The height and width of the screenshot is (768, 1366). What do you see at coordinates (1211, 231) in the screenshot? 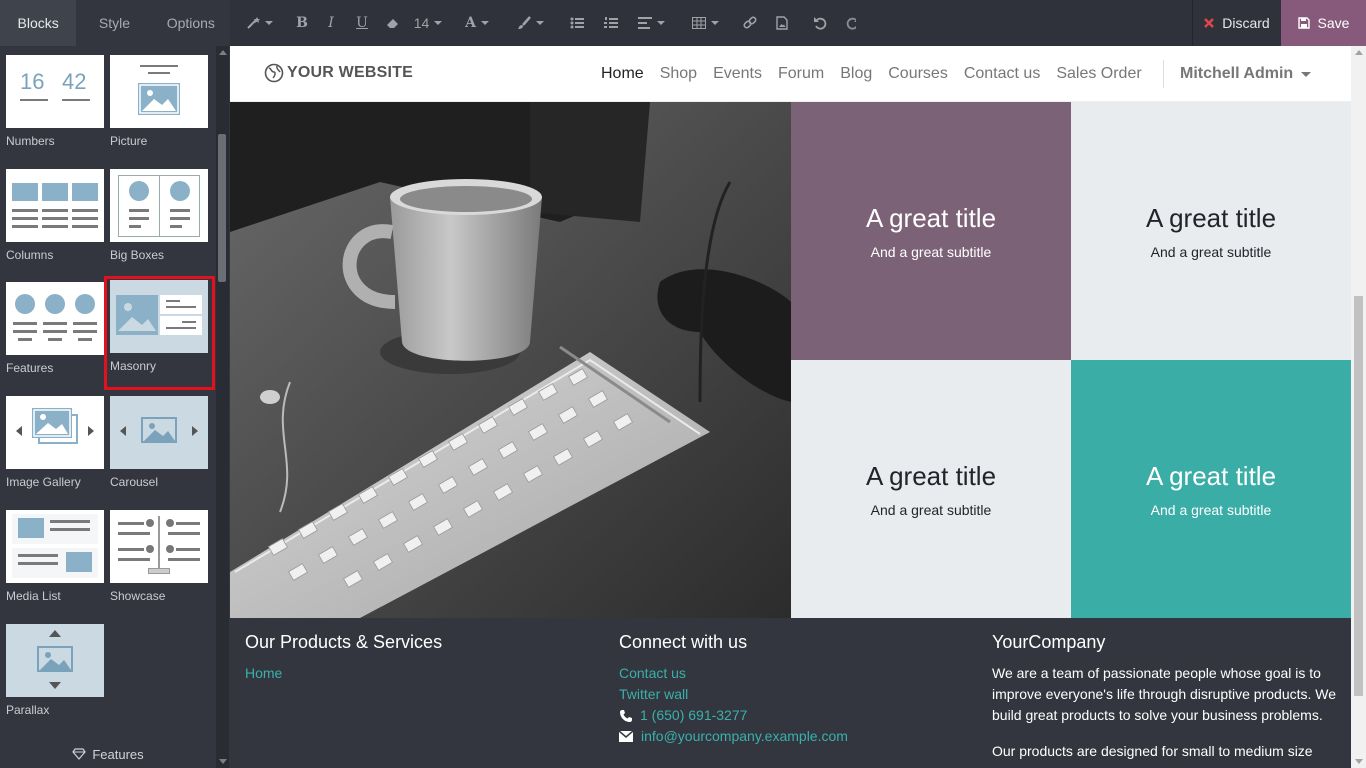
I see `masonry-tile-2: A great title And a great subtitle` at bounding box center [1211, 231].